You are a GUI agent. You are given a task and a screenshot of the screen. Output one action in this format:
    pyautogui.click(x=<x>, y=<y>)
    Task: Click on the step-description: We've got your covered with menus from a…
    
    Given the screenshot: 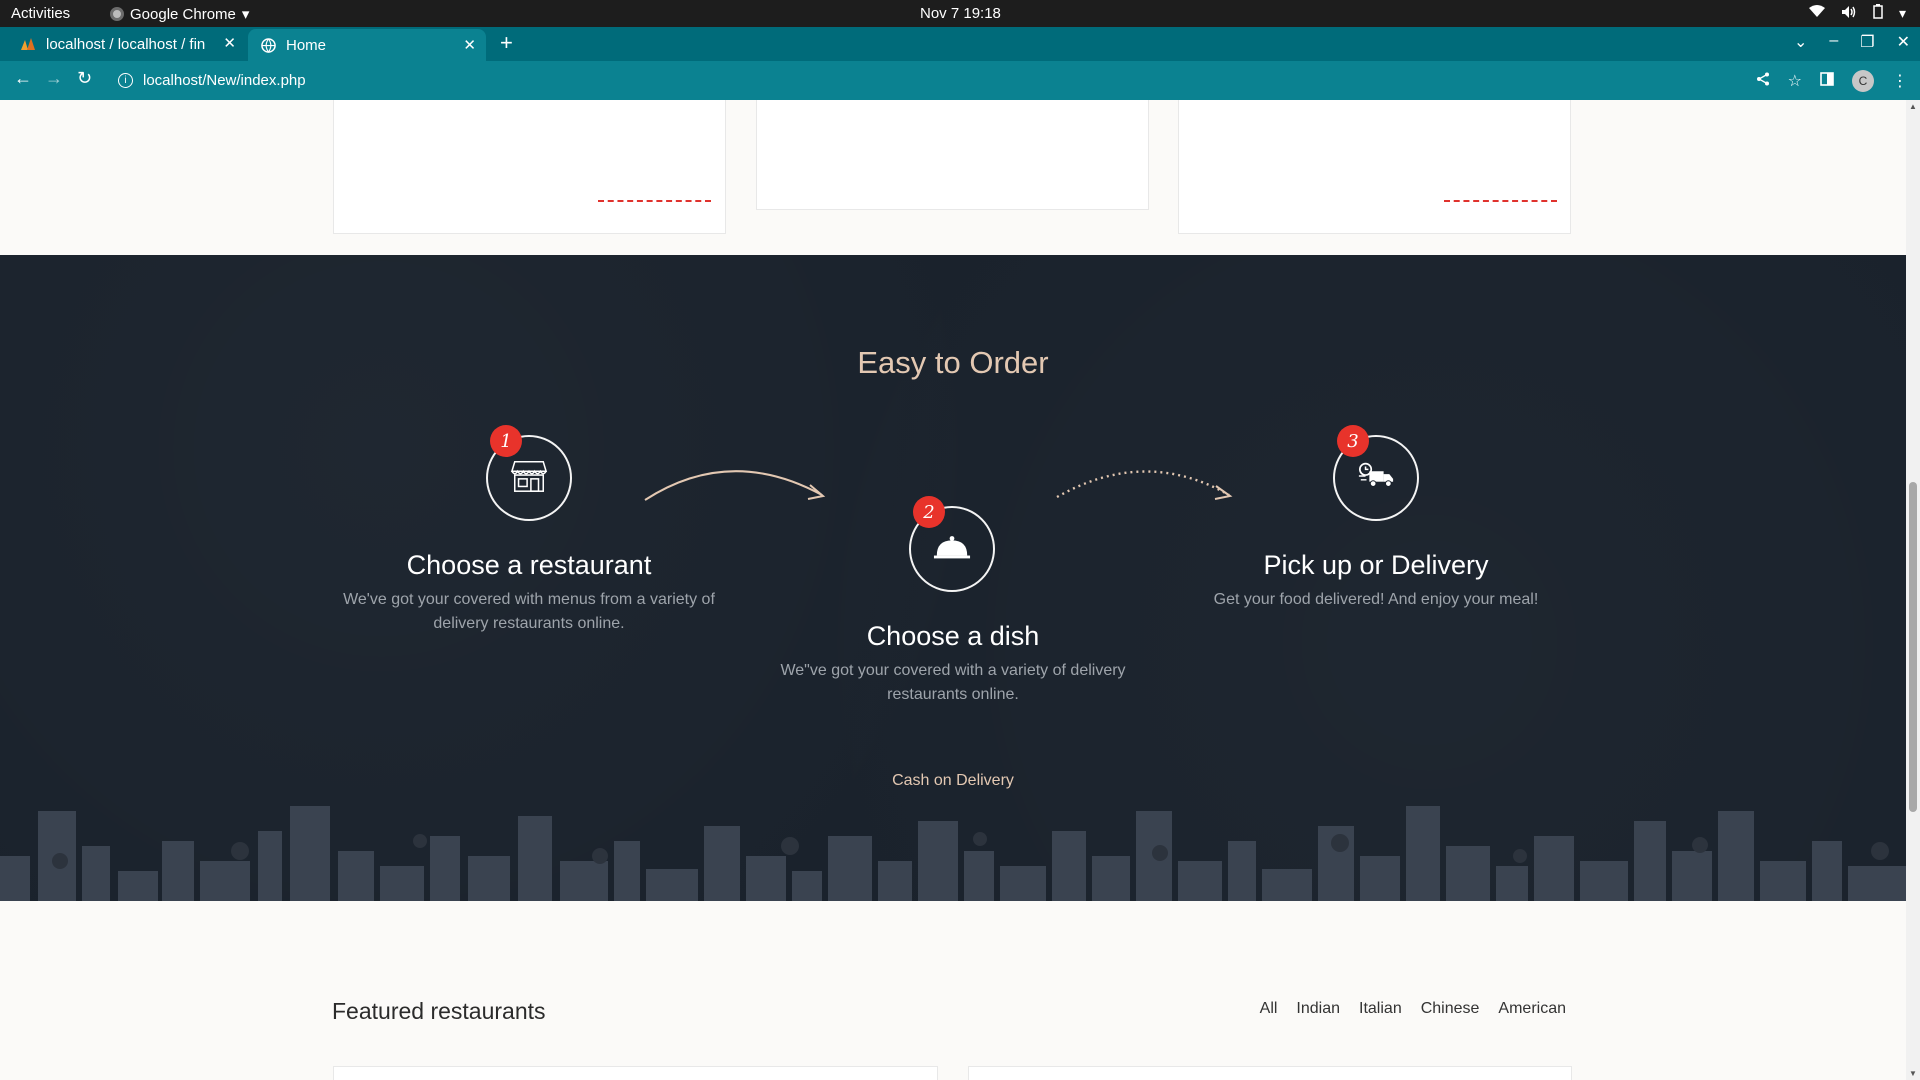 What is the action you would take?
    pyautogui.click(x=529, y=611)
    